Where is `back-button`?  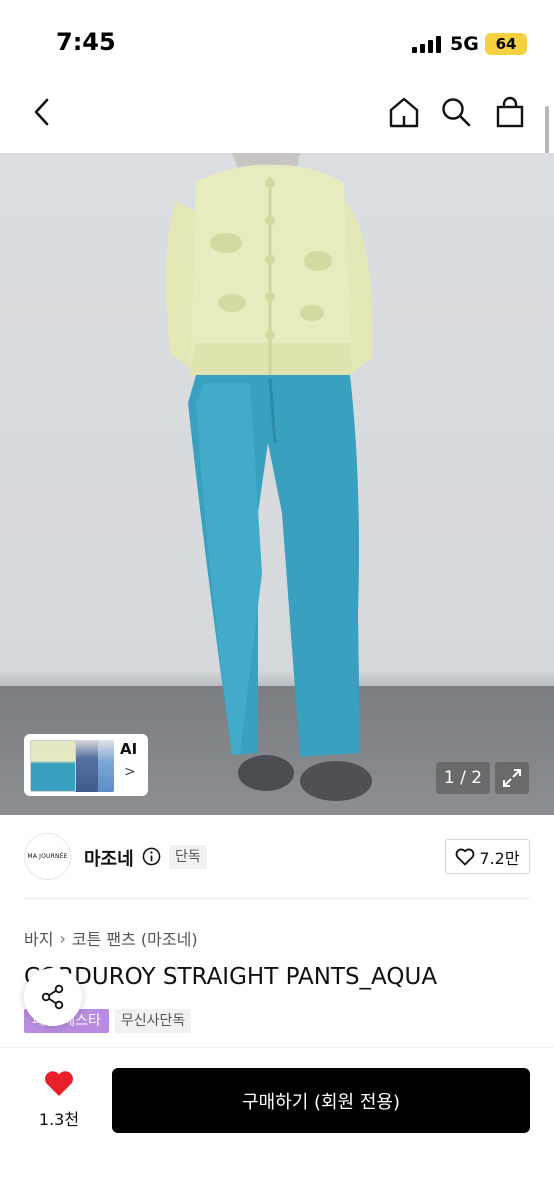 back-button is located at coordinates (42, 112).